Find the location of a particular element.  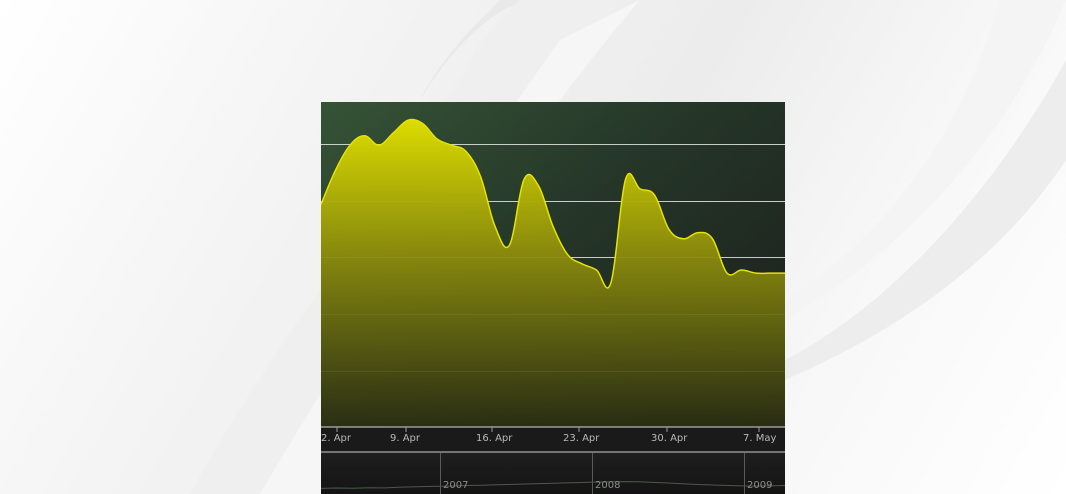

navigator-label-3: 2009 is located at coordinates (759, 485).